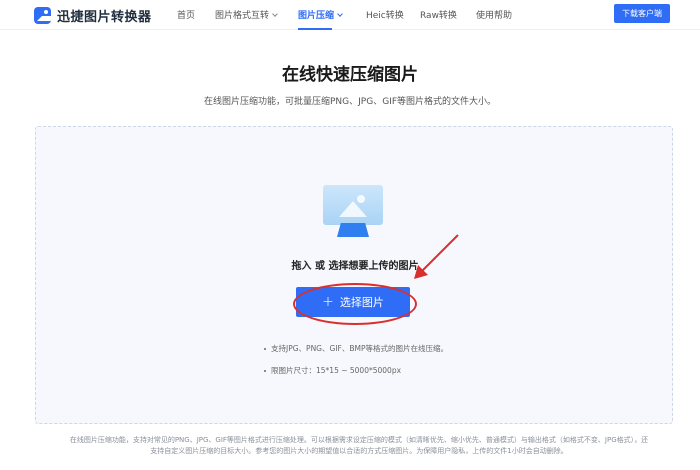  Describe the element at coordinates (42, 15) in the screenshot. I see `logo-image-icon` at that location.